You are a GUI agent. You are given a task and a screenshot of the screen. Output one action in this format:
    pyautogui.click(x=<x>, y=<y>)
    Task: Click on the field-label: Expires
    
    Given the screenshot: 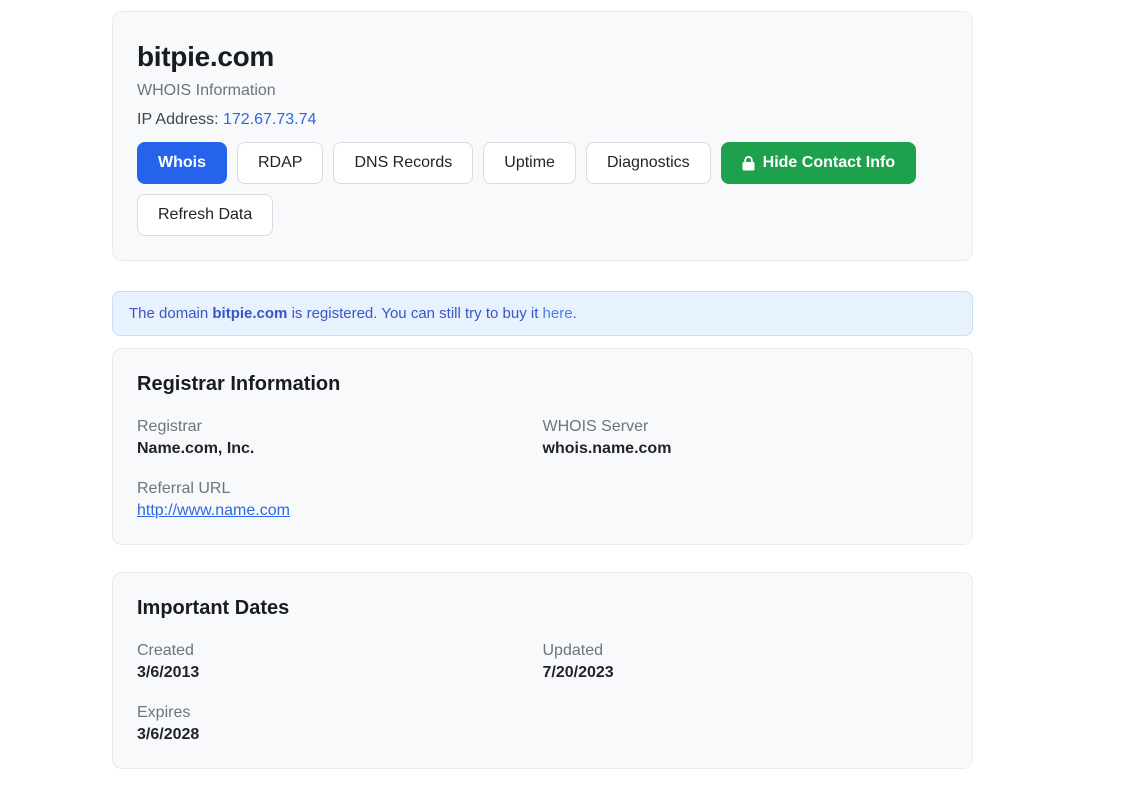 What is the action you would take?
    pyautogui.click(x=164, y=712)
    